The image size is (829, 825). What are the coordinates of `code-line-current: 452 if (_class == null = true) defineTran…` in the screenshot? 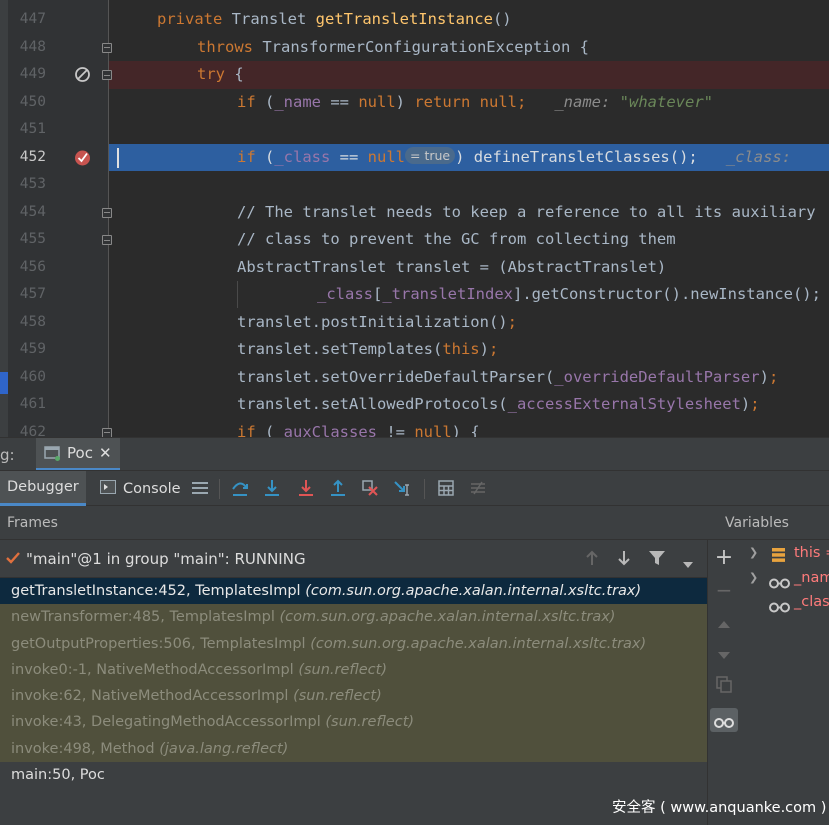 It's located at (414, 157).